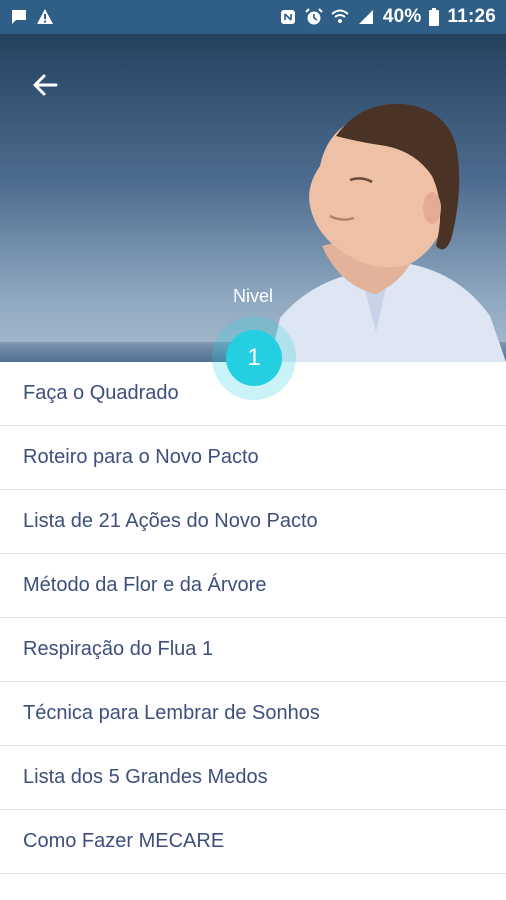  I want to click on status-right: 40% 11:26, so click(387, 17).